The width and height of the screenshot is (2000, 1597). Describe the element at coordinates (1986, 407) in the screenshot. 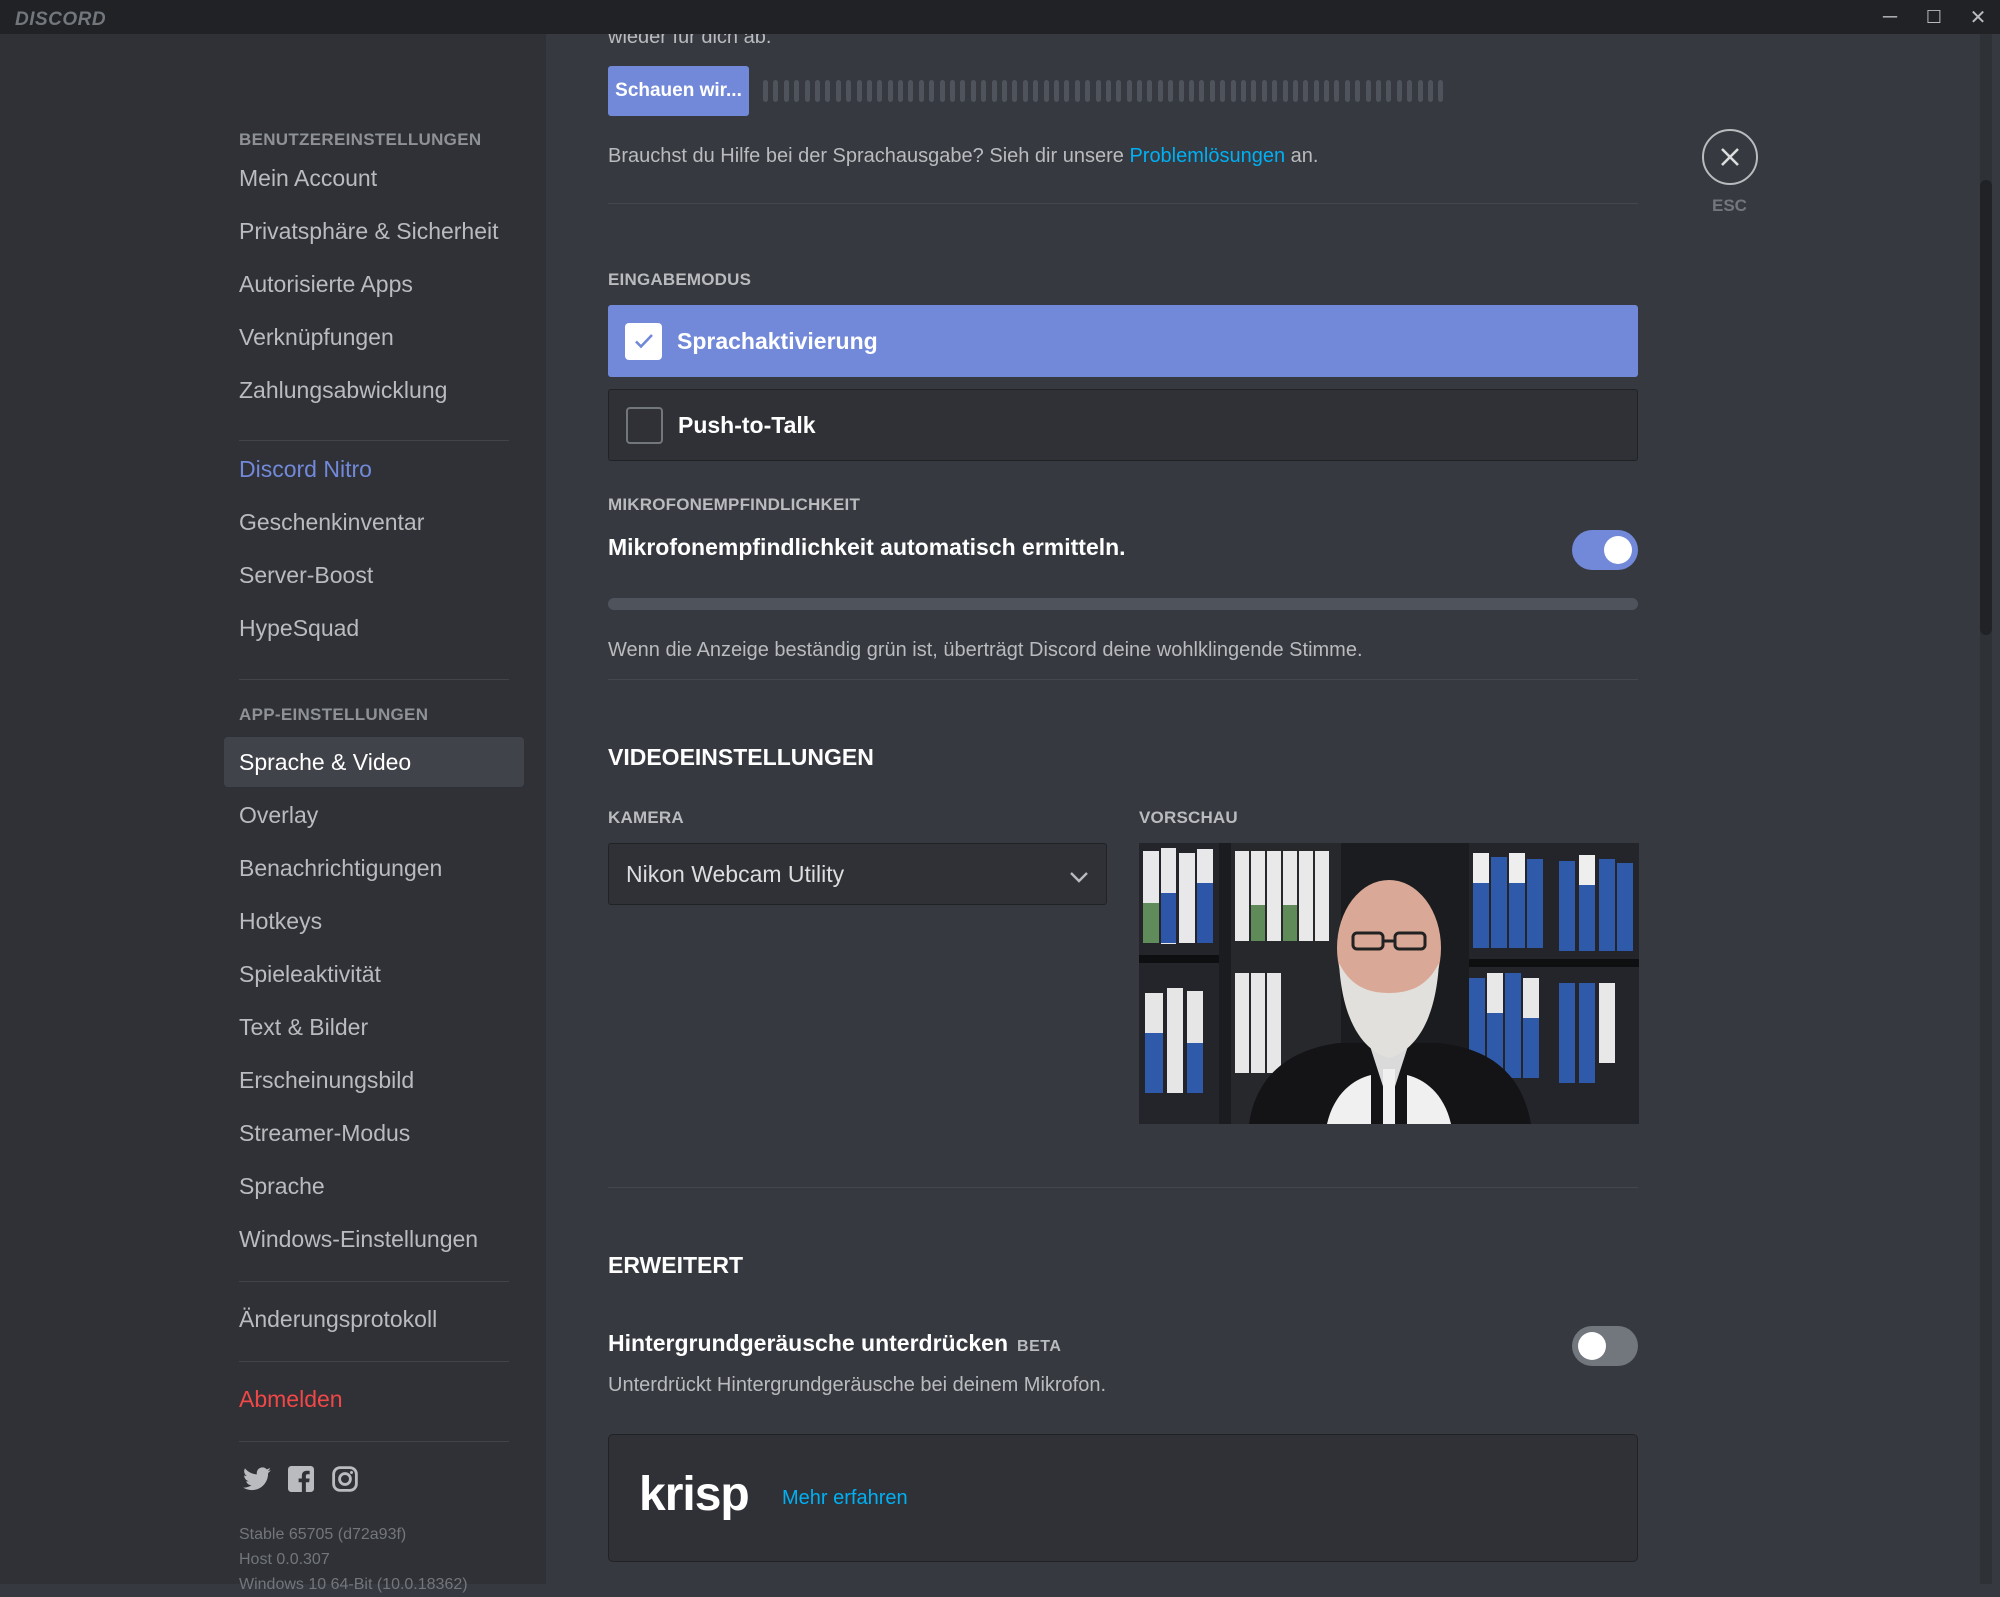

I see `scrollbar-thumb` at that location.